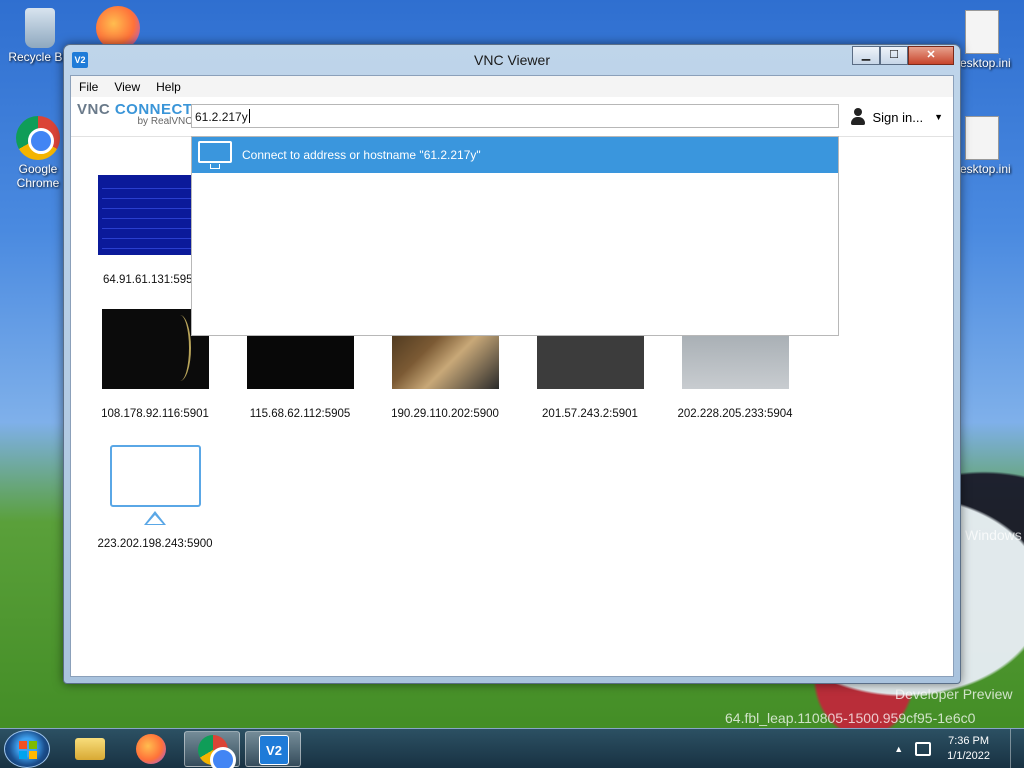 The height and width of the screenshot is (768, 1024). I want to click on vnc-viewer-icon: V2, so click(274, 750).